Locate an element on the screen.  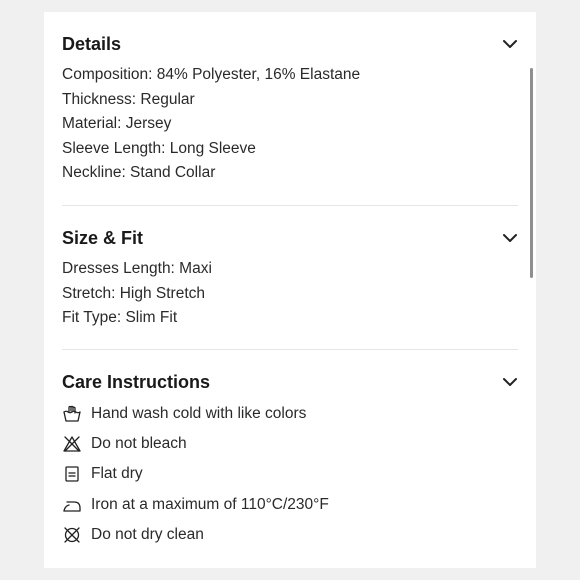
care-item-iron: Iron at a maximum of 110°C/230°F is located at coordinates (290, 505).